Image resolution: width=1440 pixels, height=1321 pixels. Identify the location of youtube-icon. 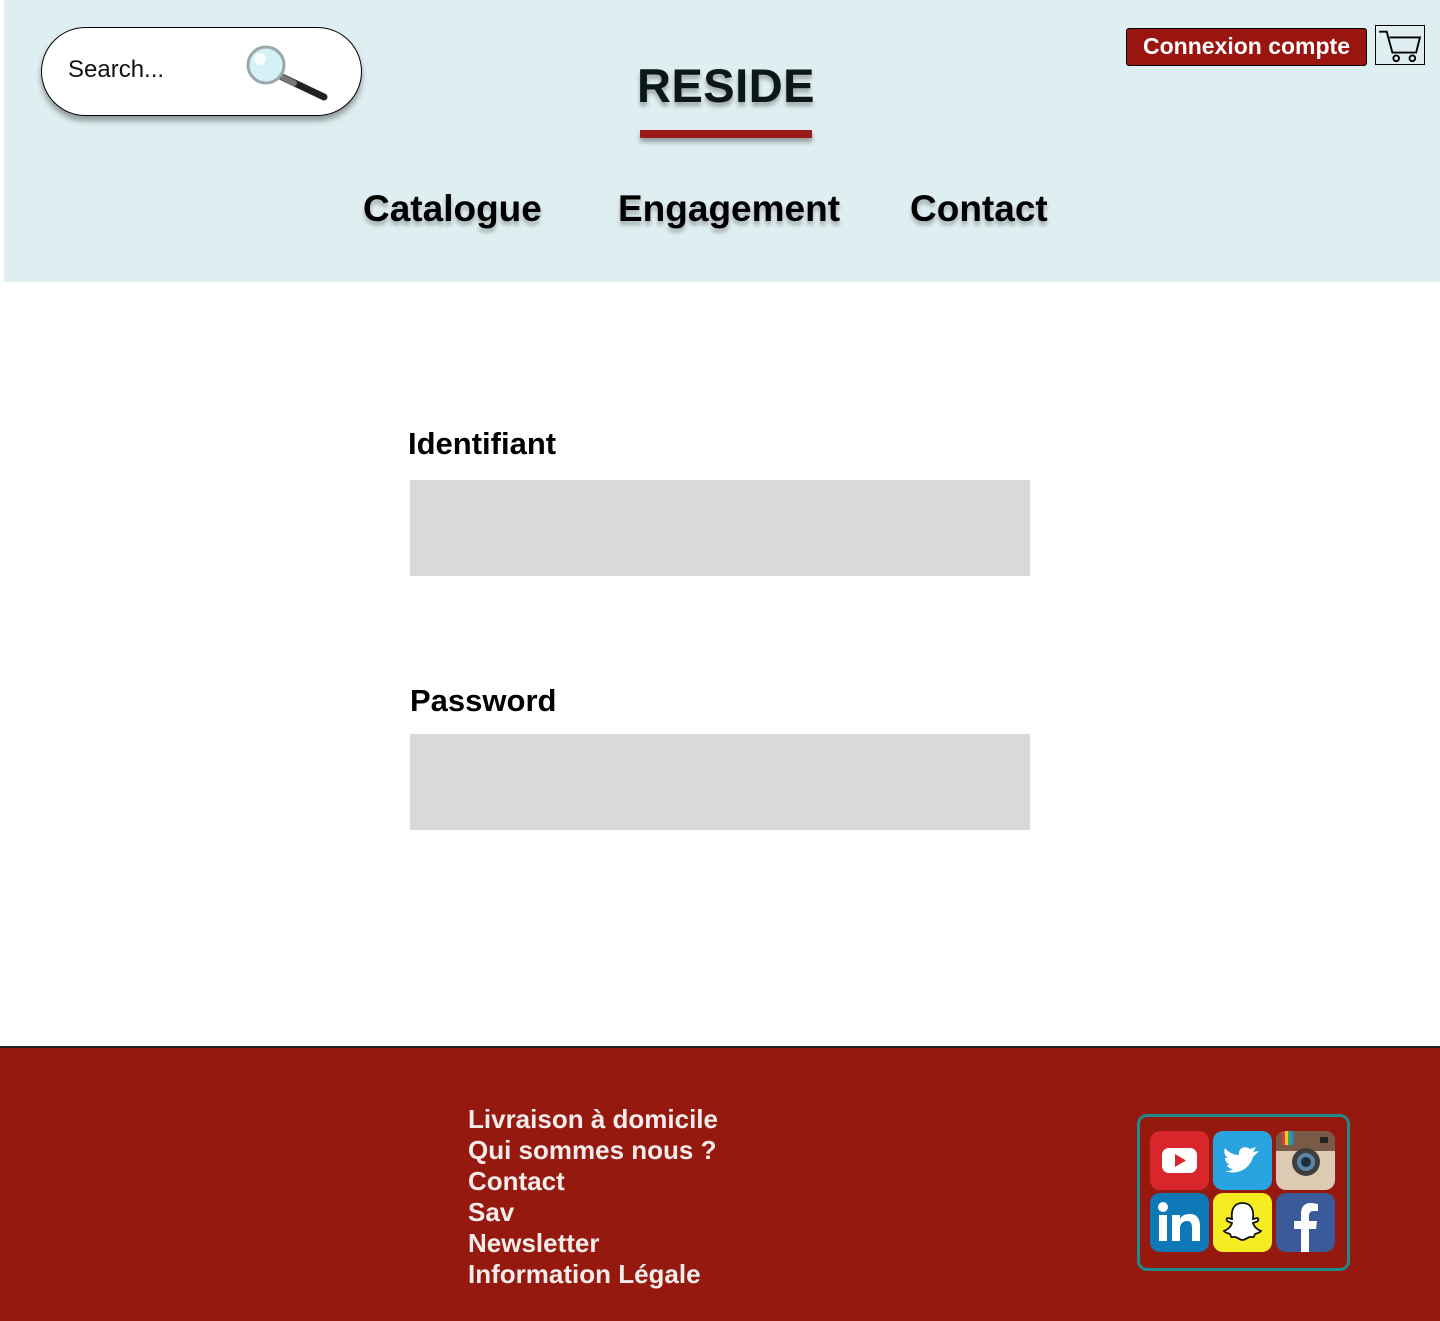
(1179, 1160).